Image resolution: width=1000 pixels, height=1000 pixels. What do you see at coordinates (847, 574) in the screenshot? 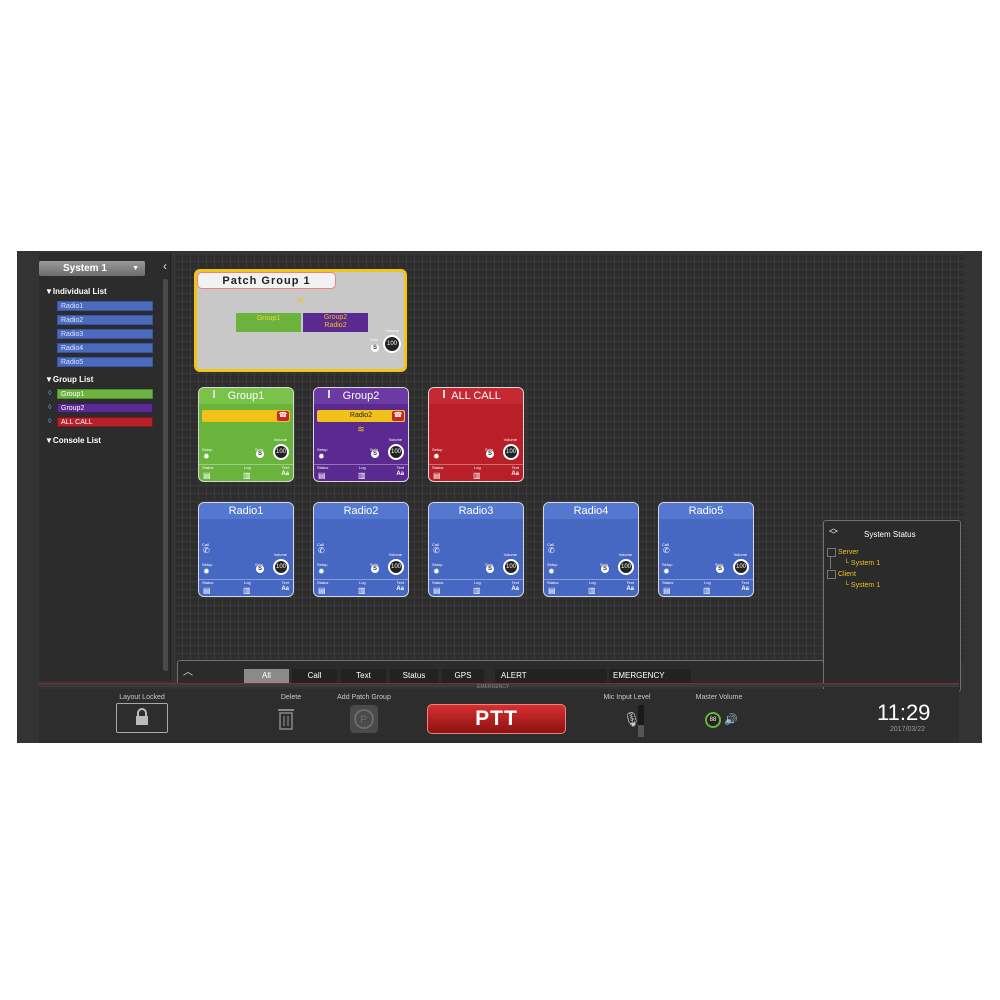
I see `tree-node-client: Client` at bounding box center [847, 574].